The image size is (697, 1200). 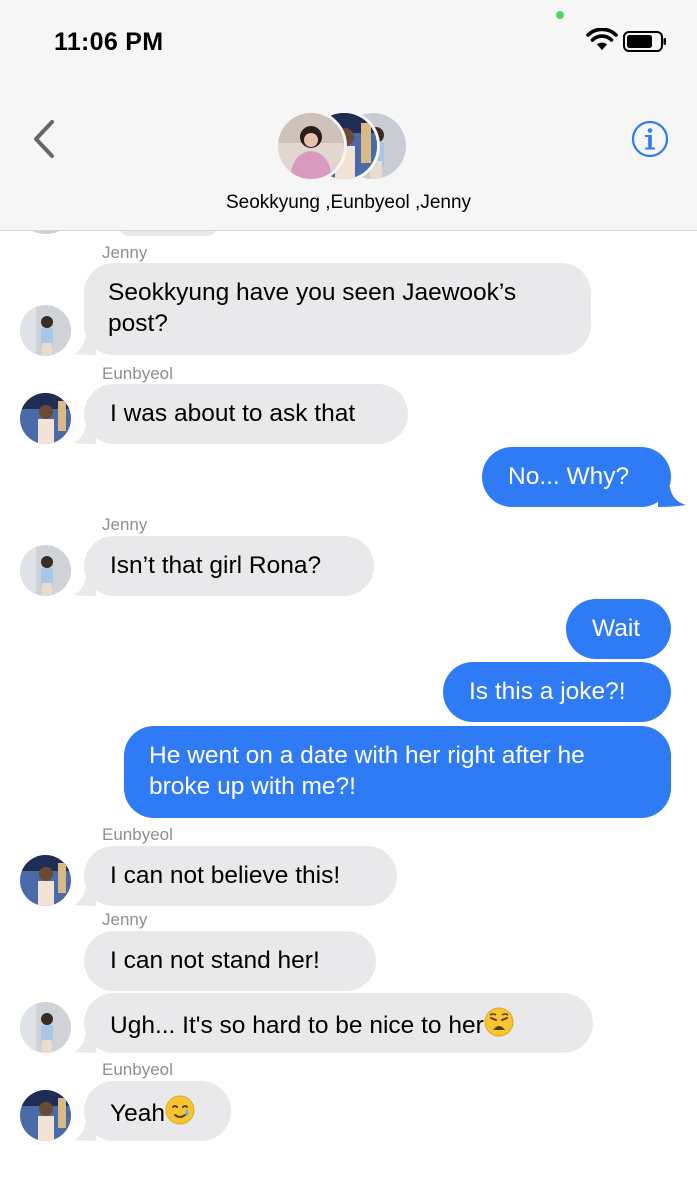 I want to click on group-title: Seokkyung ,Eunbyeol ,Jenny, so click(x=348, y=203).